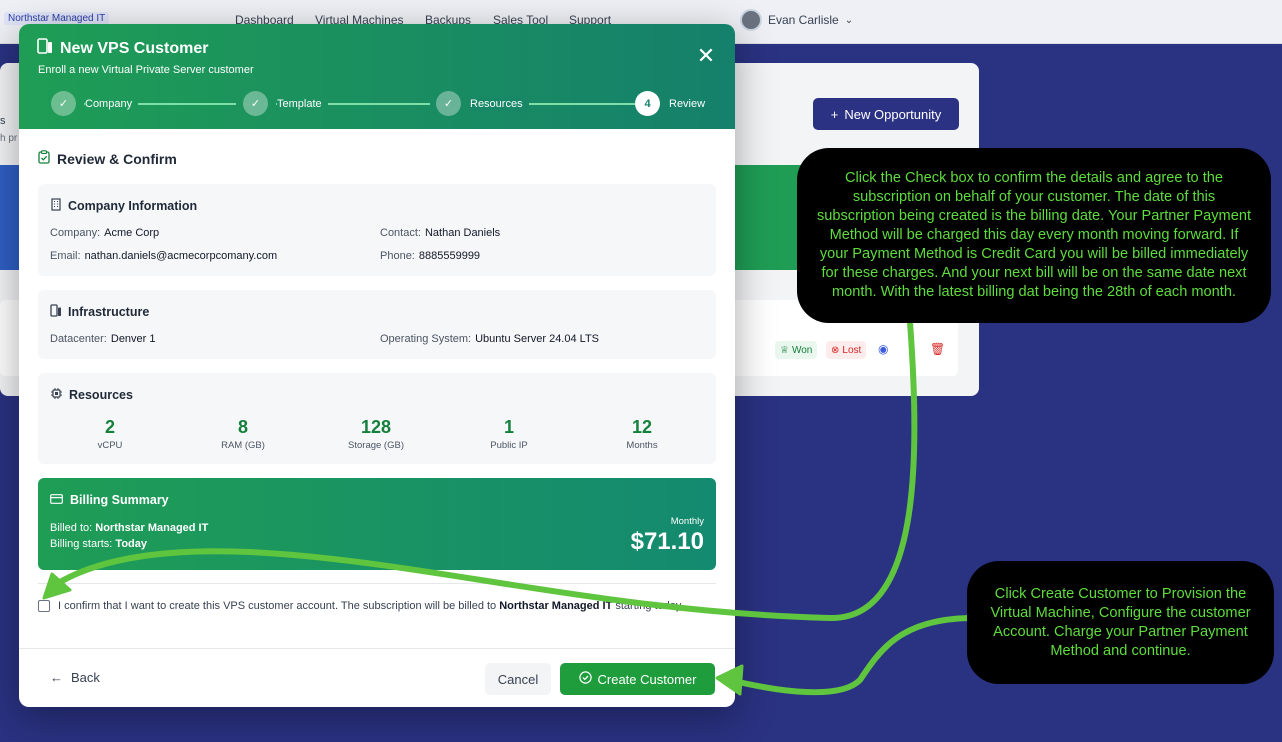 This screenshot has width=1282, height=742. I want to click on section-title-text: Review & Confirm, so click(117, 158).